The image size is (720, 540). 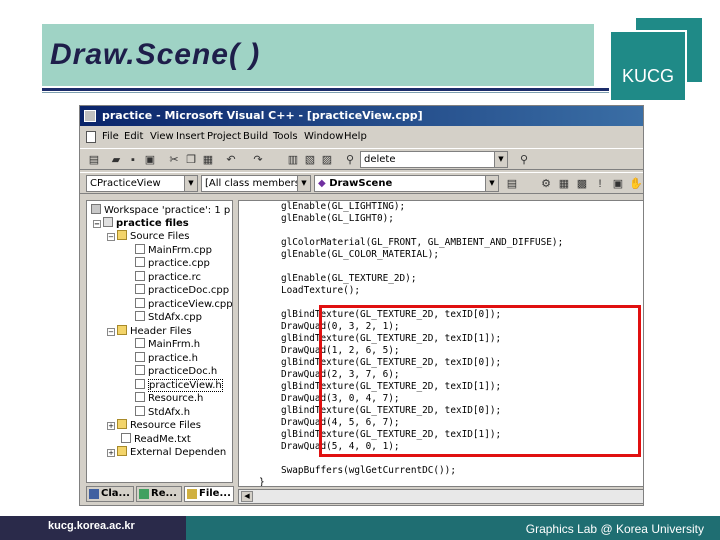 What do you see at coordinates (564, 184) in the screenshot?
I see `build-icon: ▦` at bounding box center [564, 184].